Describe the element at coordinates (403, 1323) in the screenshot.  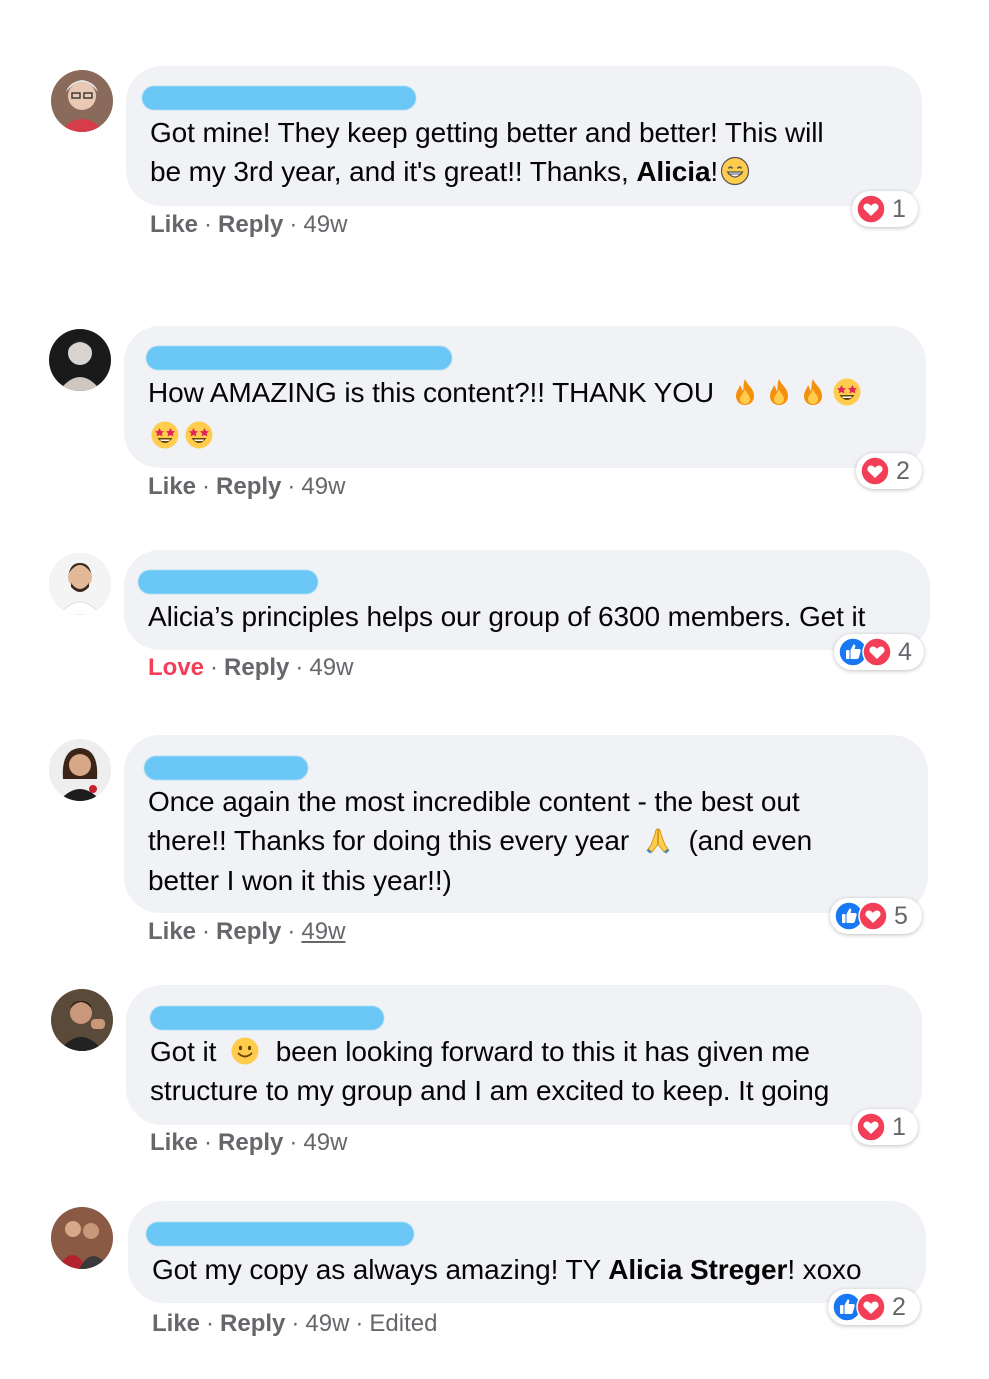
I see `edited-label: Edited` at that location.